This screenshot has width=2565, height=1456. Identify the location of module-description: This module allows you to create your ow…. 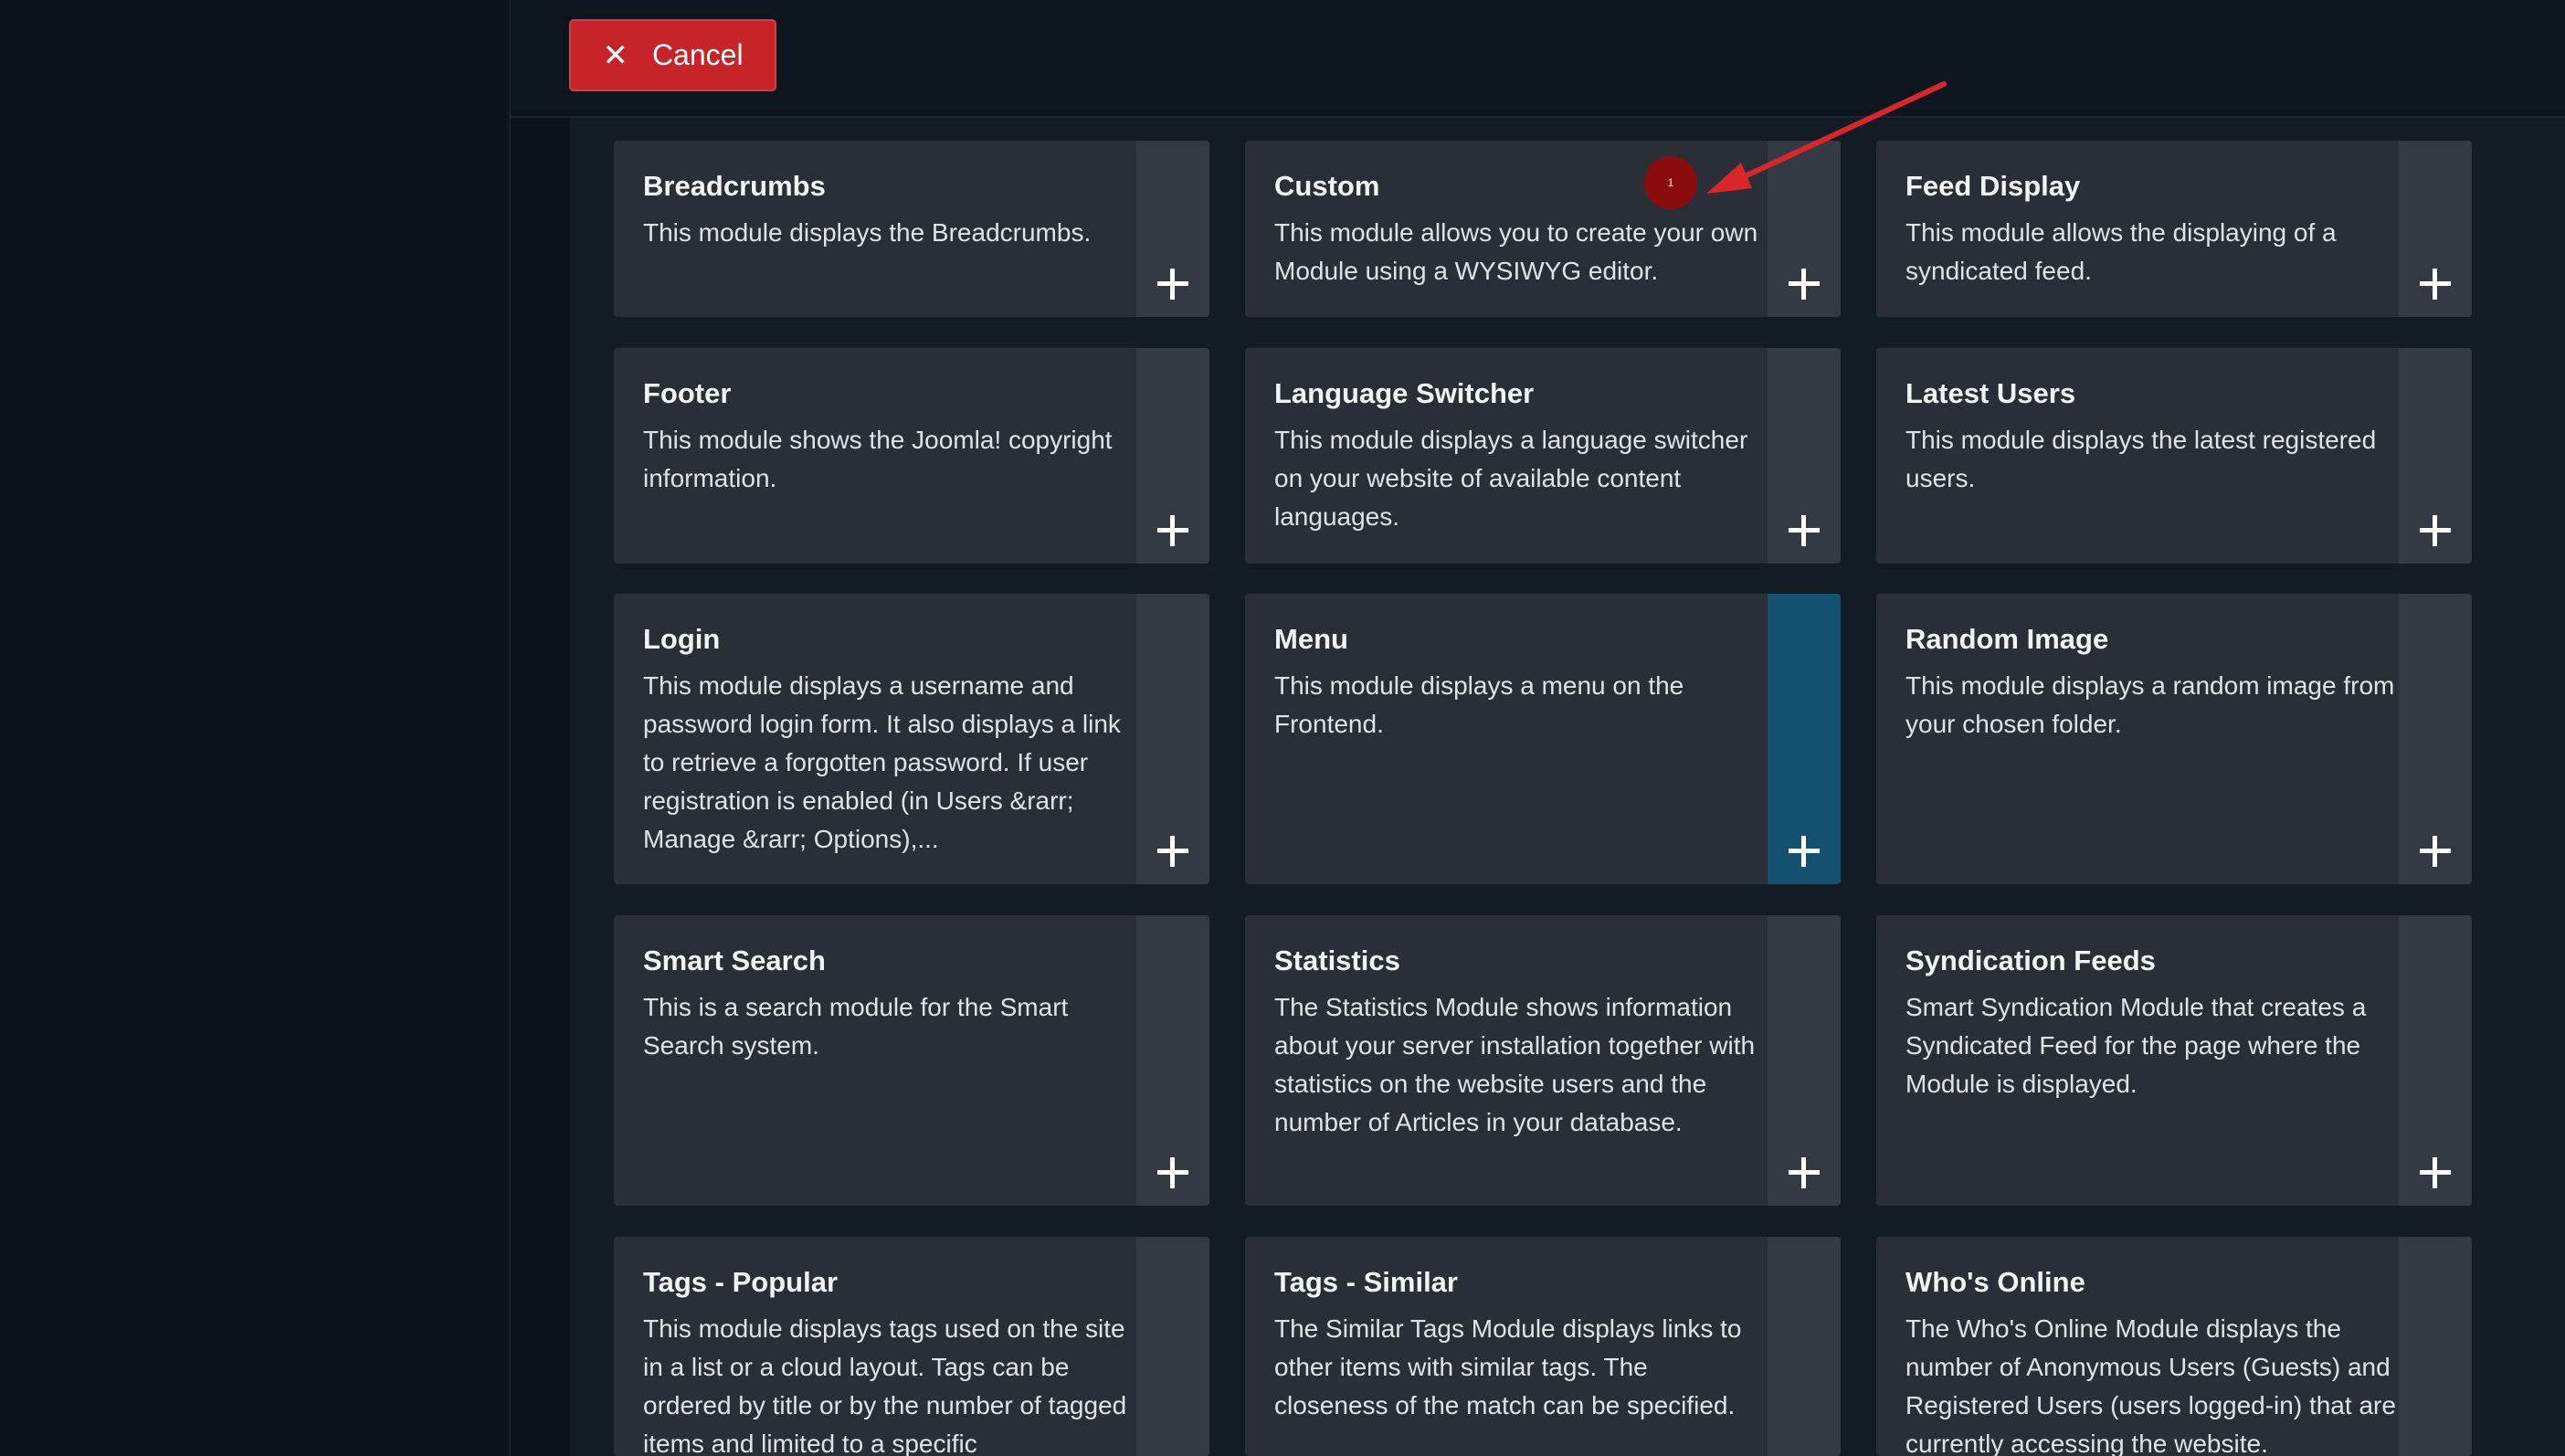
(1516, 252).